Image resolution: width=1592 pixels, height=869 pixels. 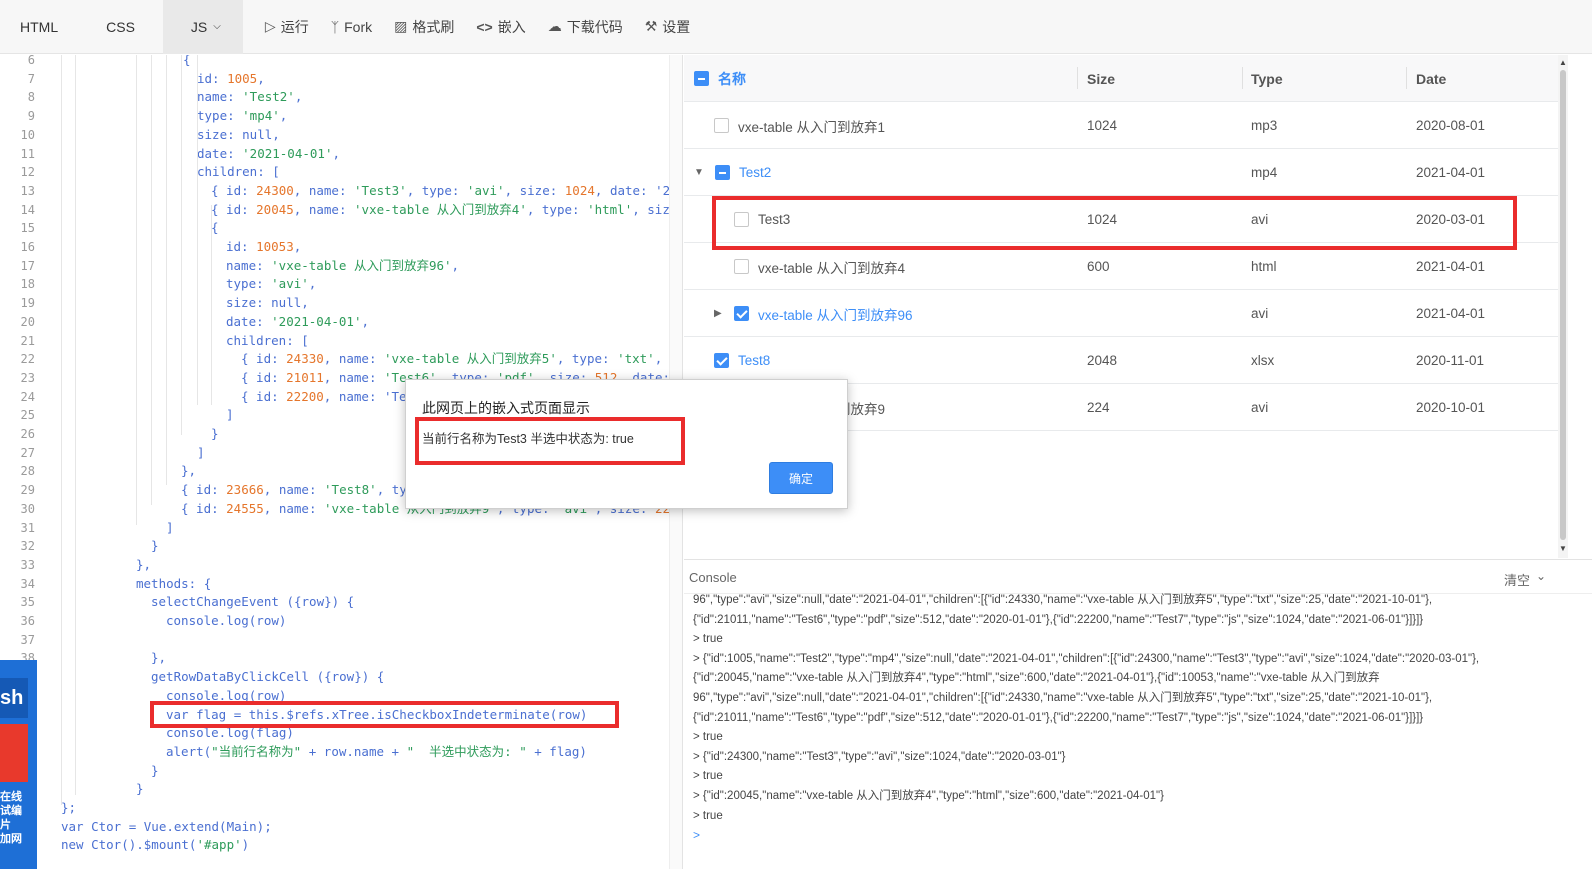 What do you see at coordinates (1517, 579) in the screenshot?
I see `console-clear-button: 清空` at bounding box center [1517, 579].